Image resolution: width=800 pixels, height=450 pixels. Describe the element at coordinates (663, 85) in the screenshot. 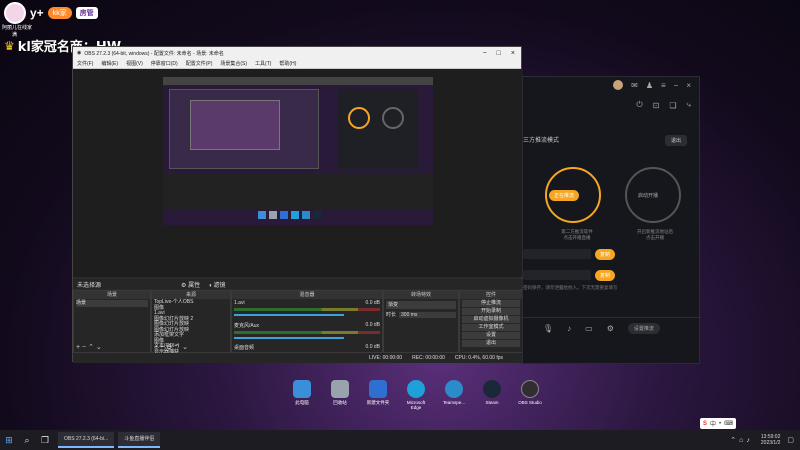

I see `menu-icon: ≡` at that location.